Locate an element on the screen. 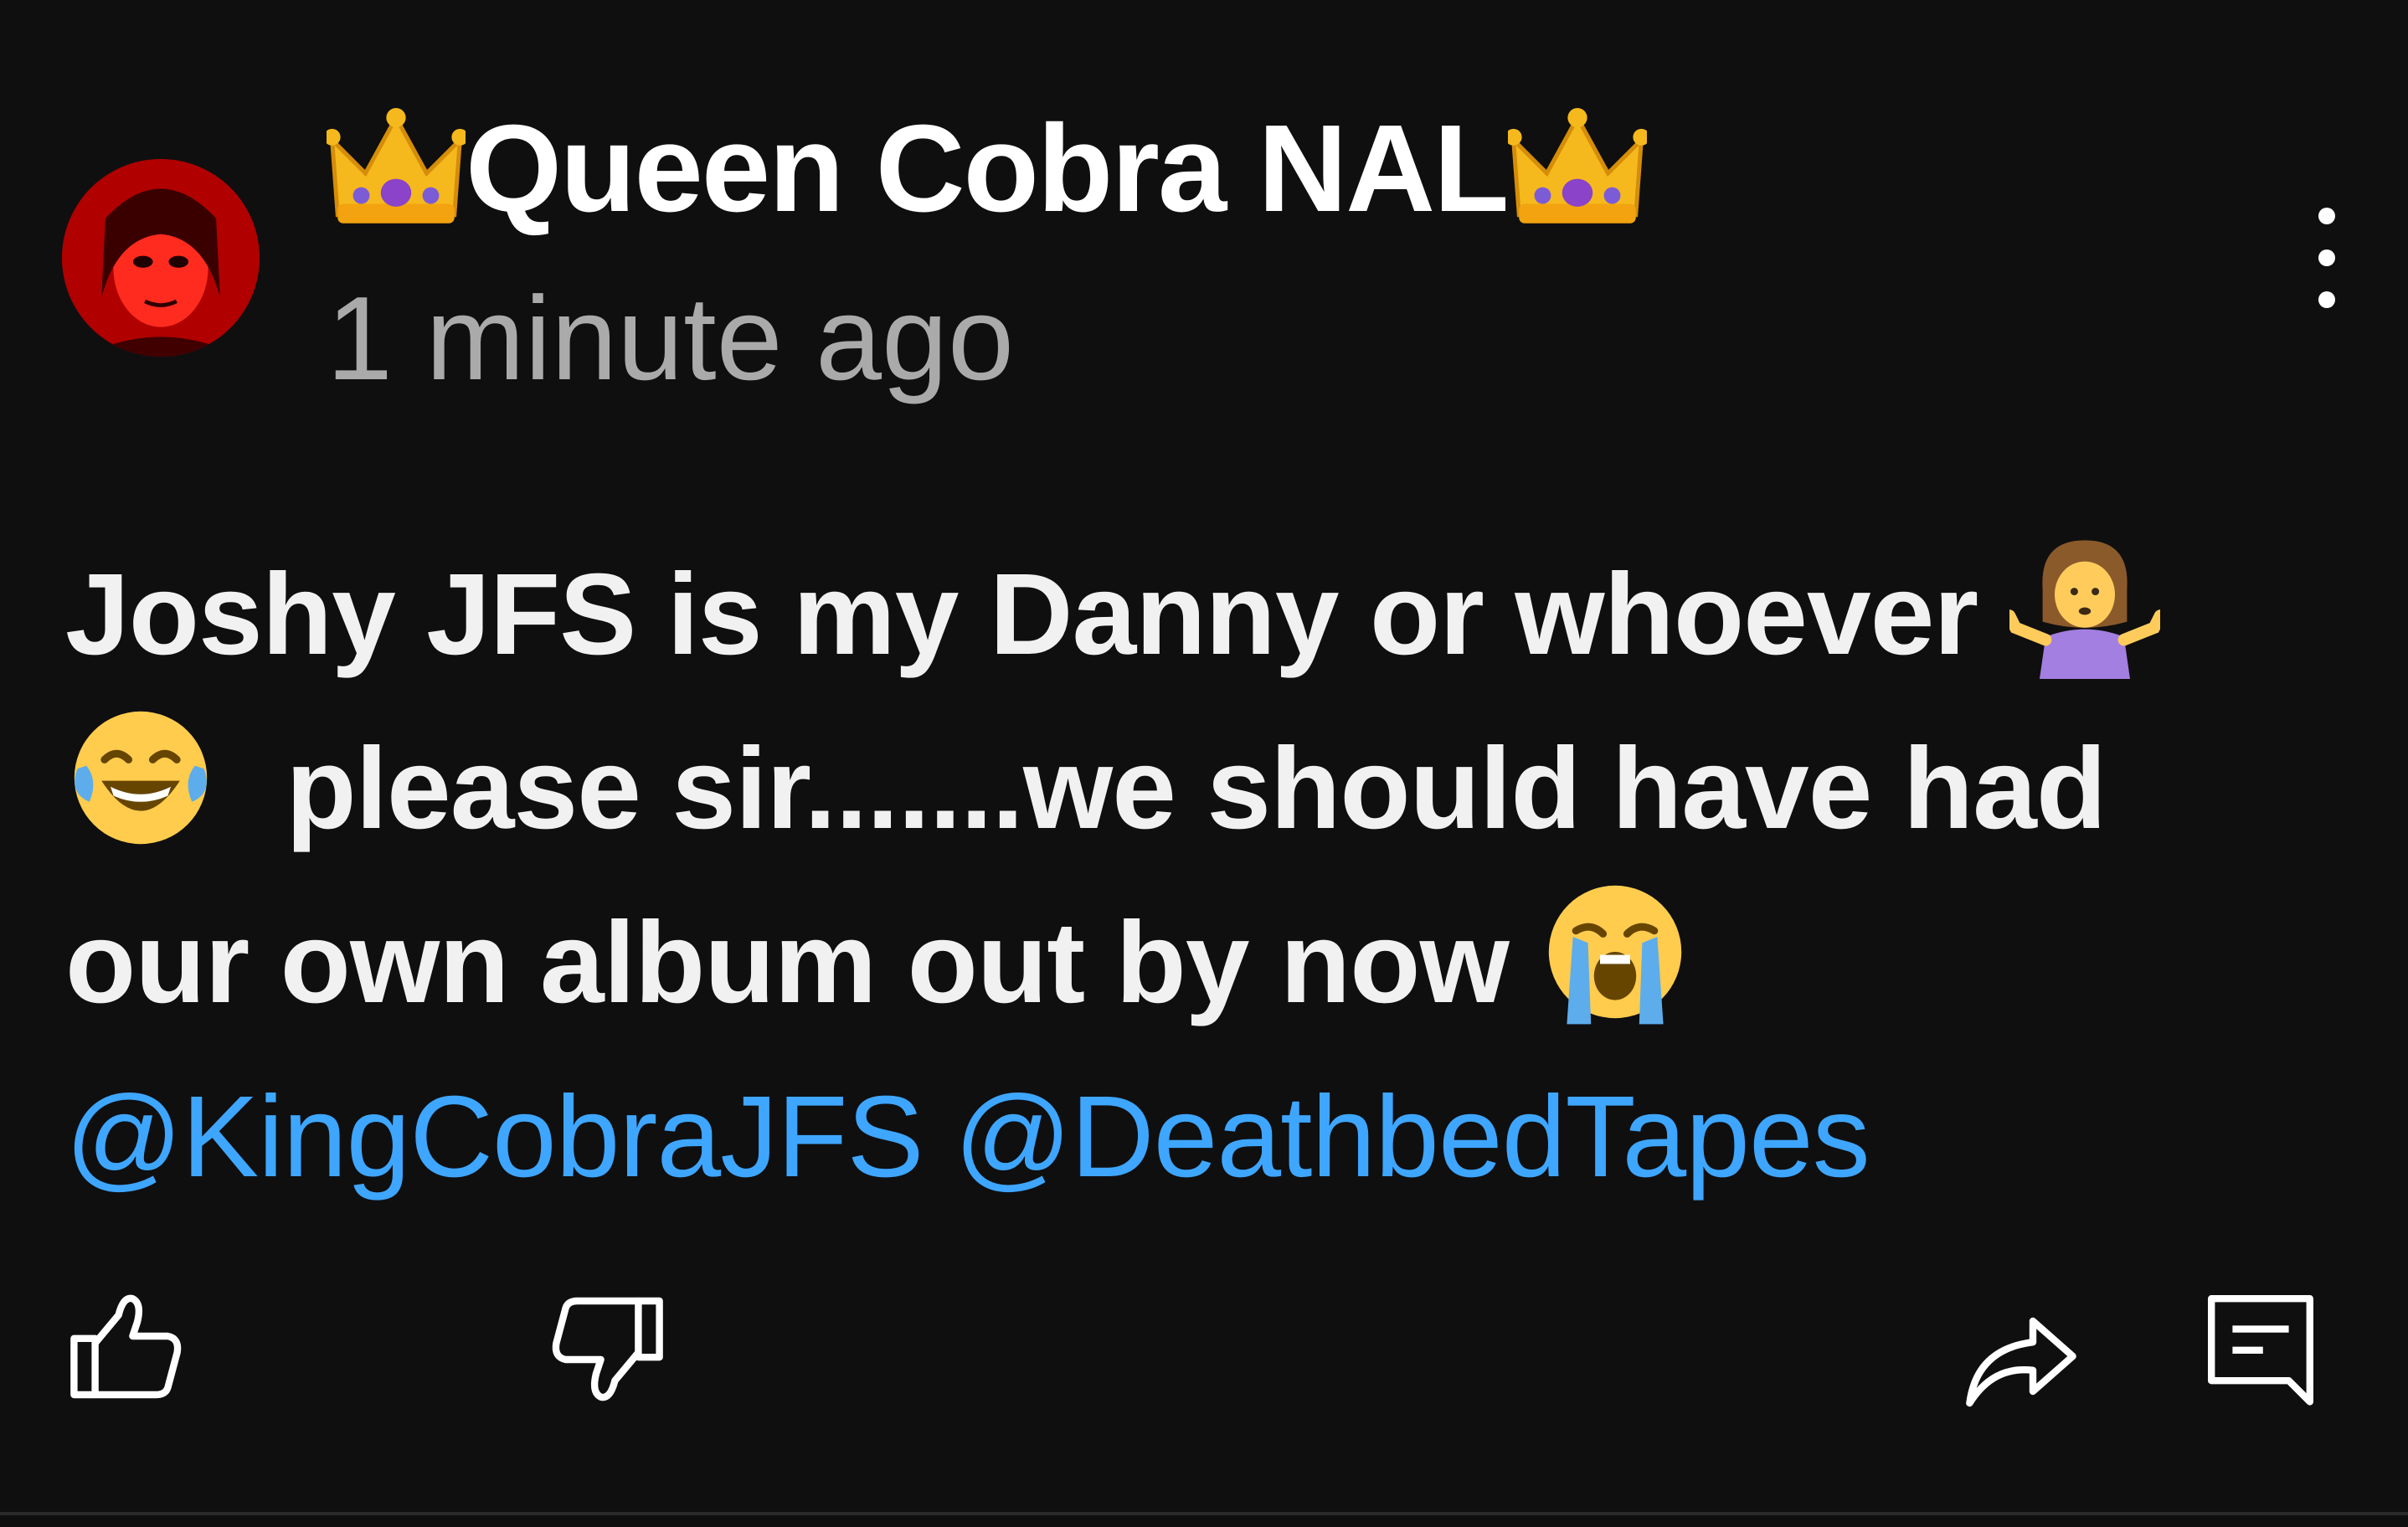 This screenshot has width=2408, height=1527. comment-line-1: Joshy JFS is my Danny or whoever is located at coordinates (1196, 614).